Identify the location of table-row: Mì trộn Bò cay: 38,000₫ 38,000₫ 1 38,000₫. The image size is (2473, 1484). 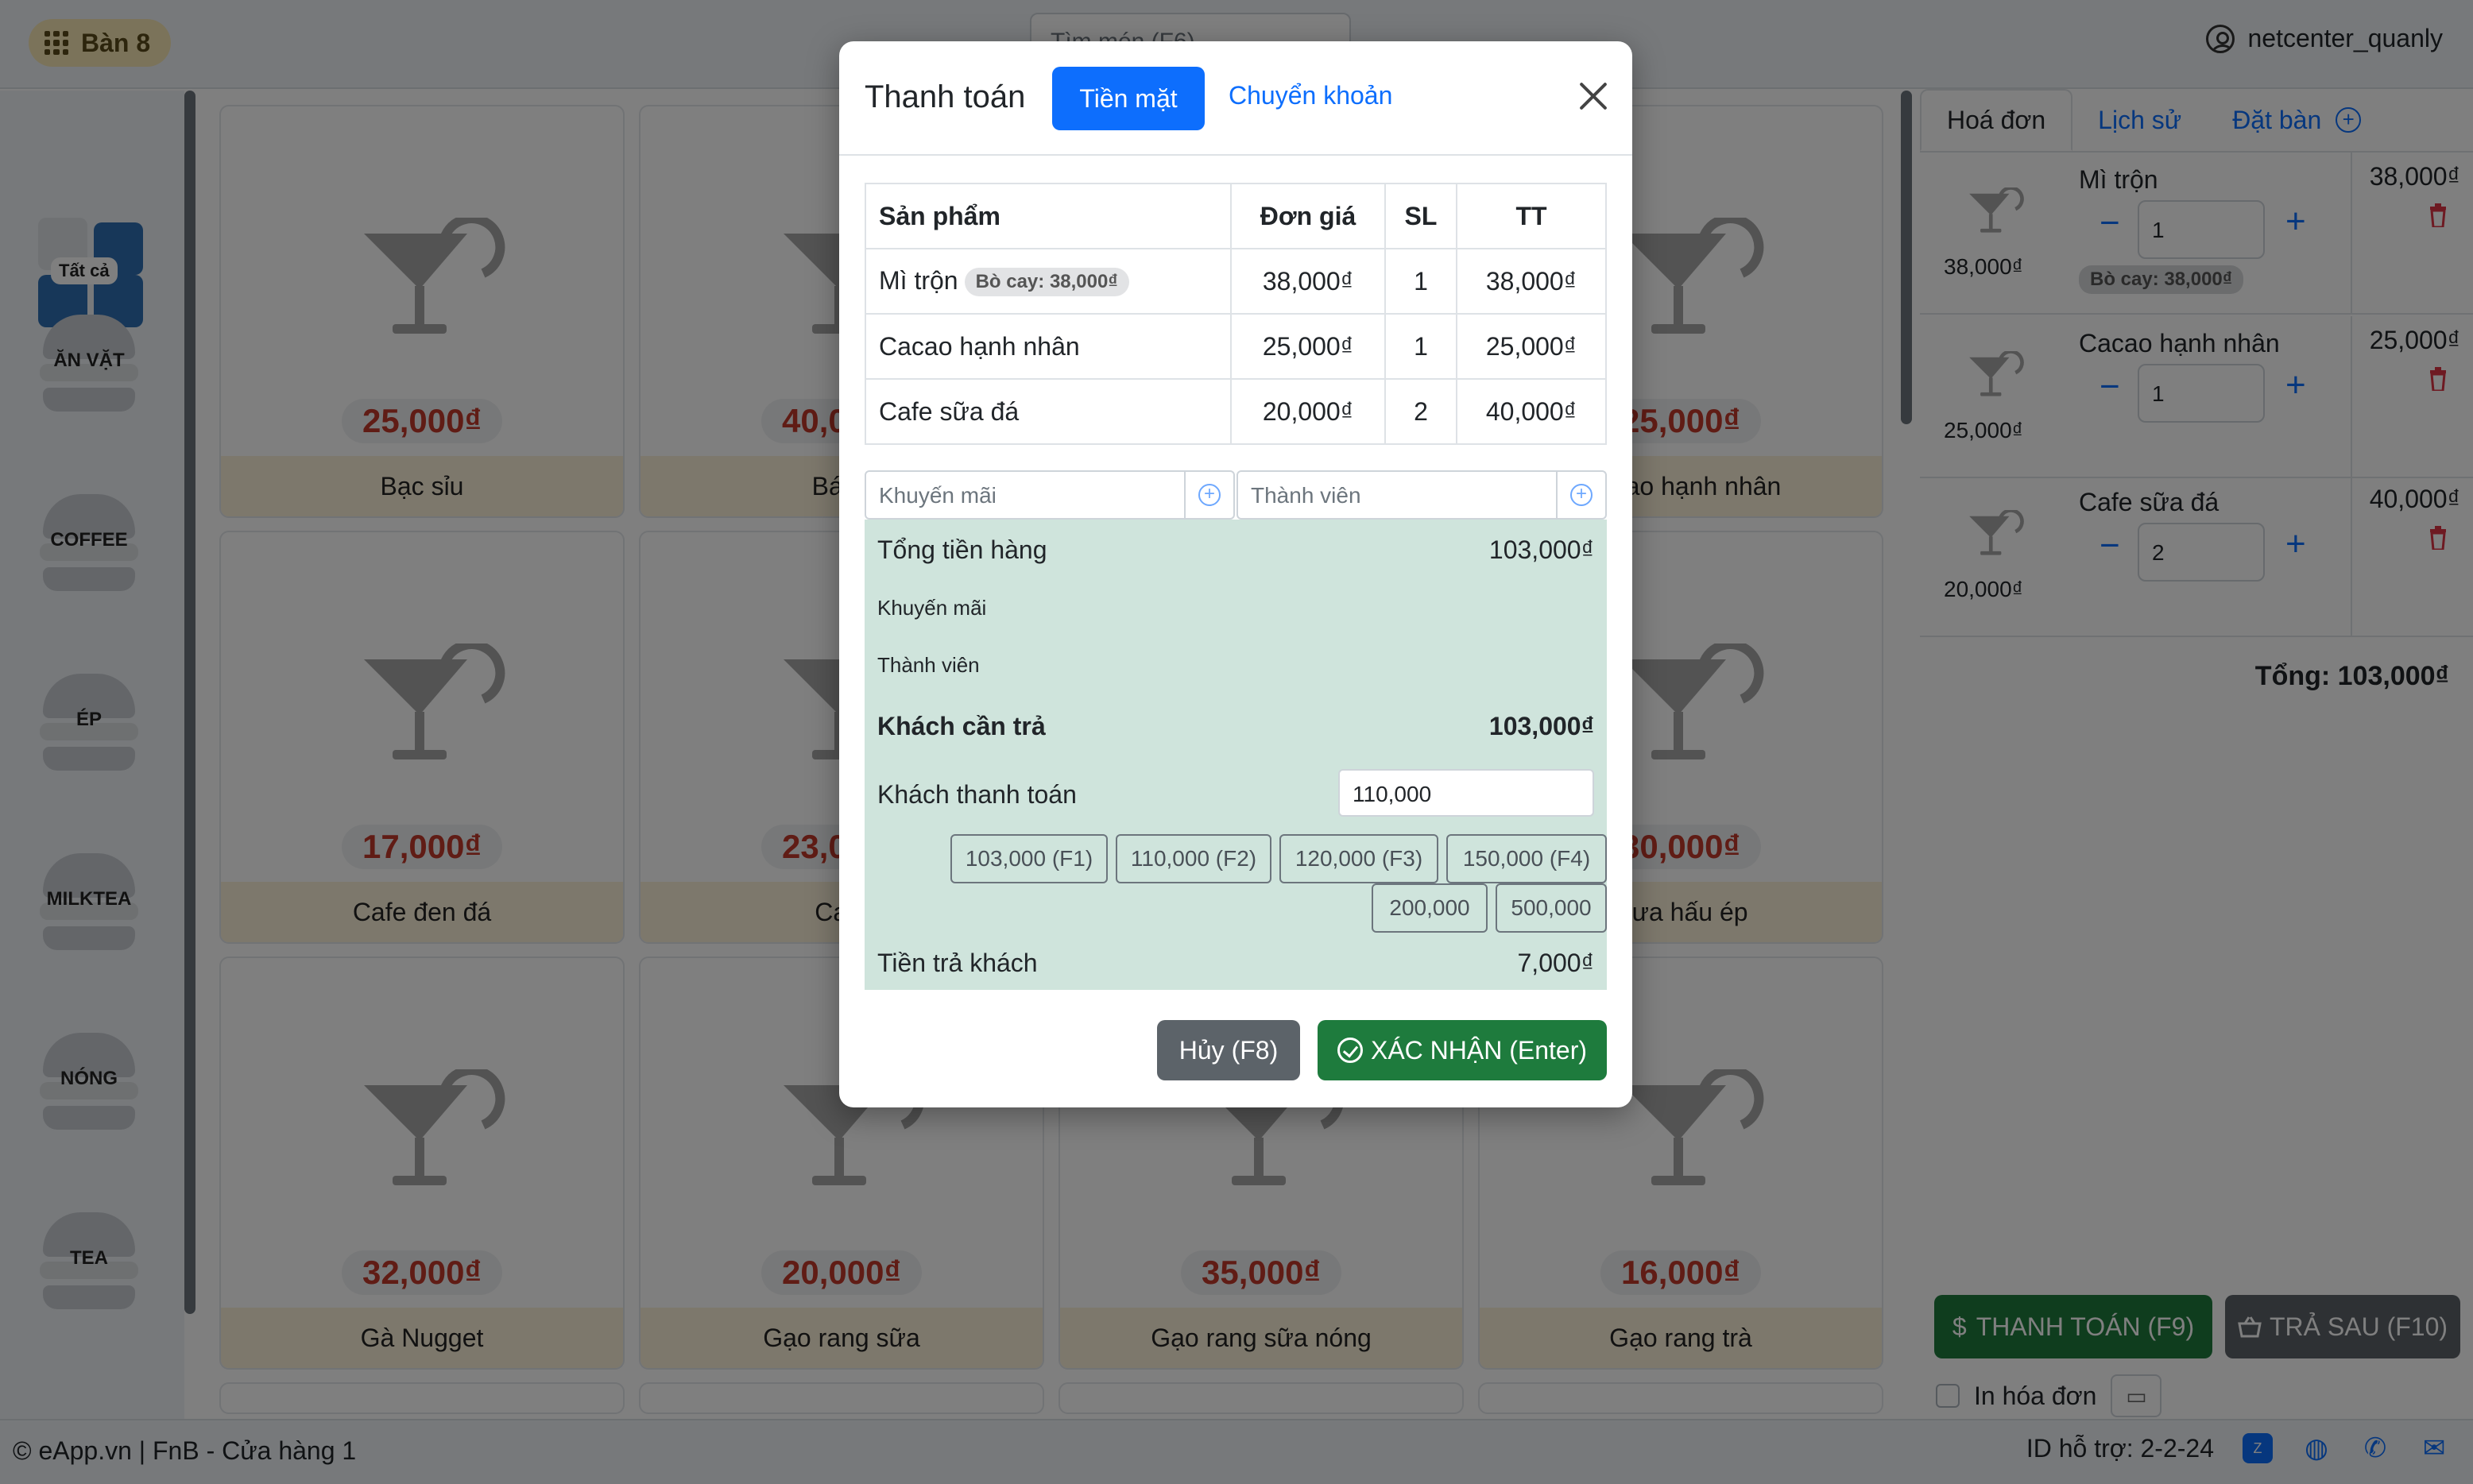
(1236, 282).